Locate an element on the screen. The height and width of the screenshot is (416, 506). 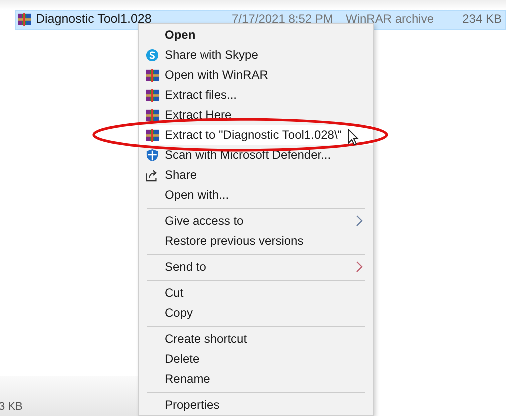
menu-item: Open with WinRAR is located at coordinates (256, 75).